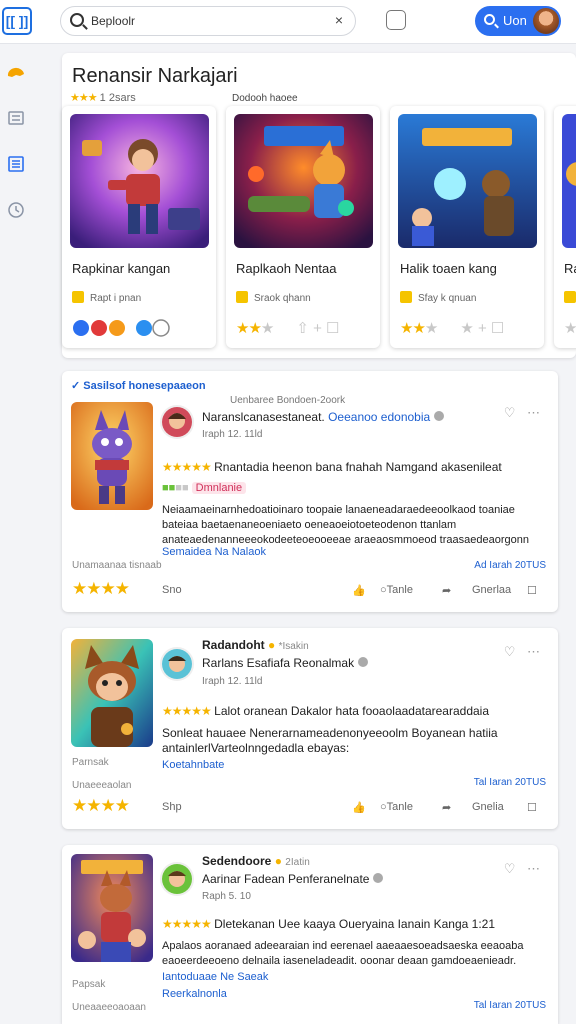 Image resolution: width=576 pixels, height=1024 pixels. I want to click on app-logo-icon: [[ ]], so click(17, 21).